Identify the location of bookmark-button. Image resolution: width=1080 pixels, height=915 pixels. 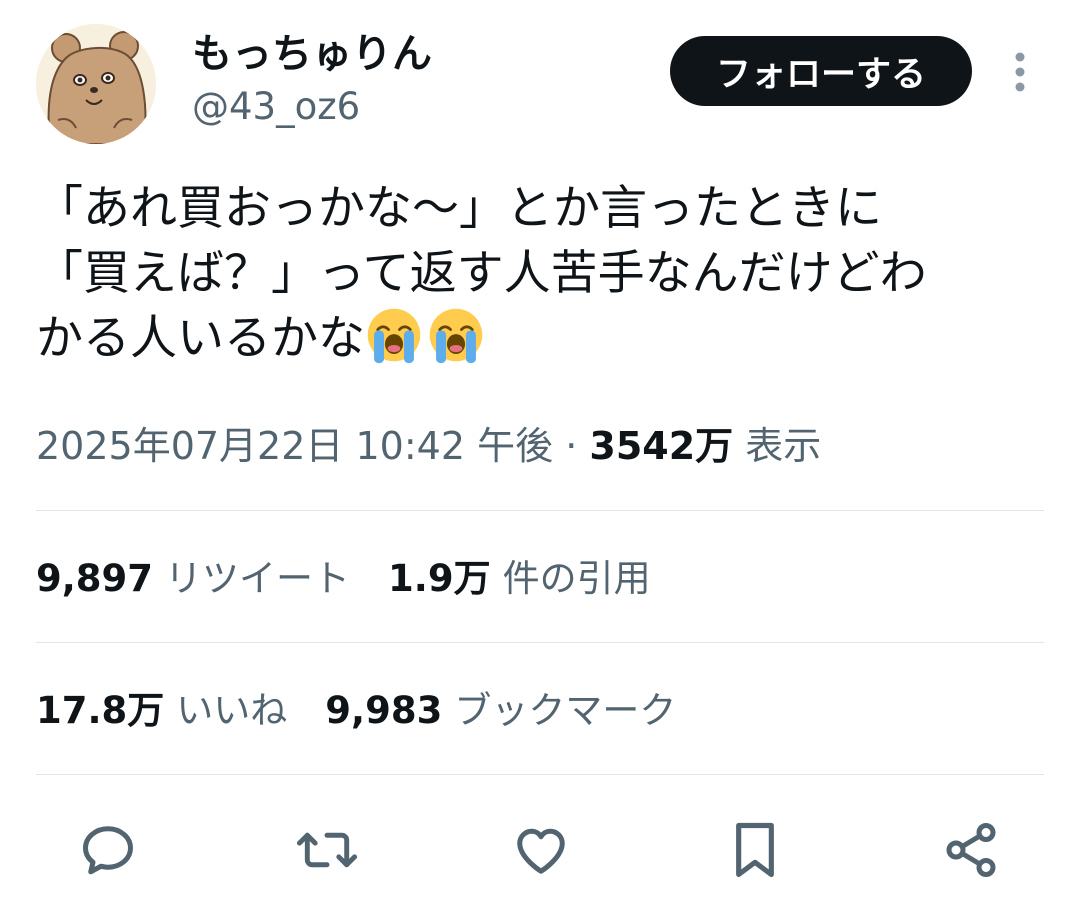
(755, 850).